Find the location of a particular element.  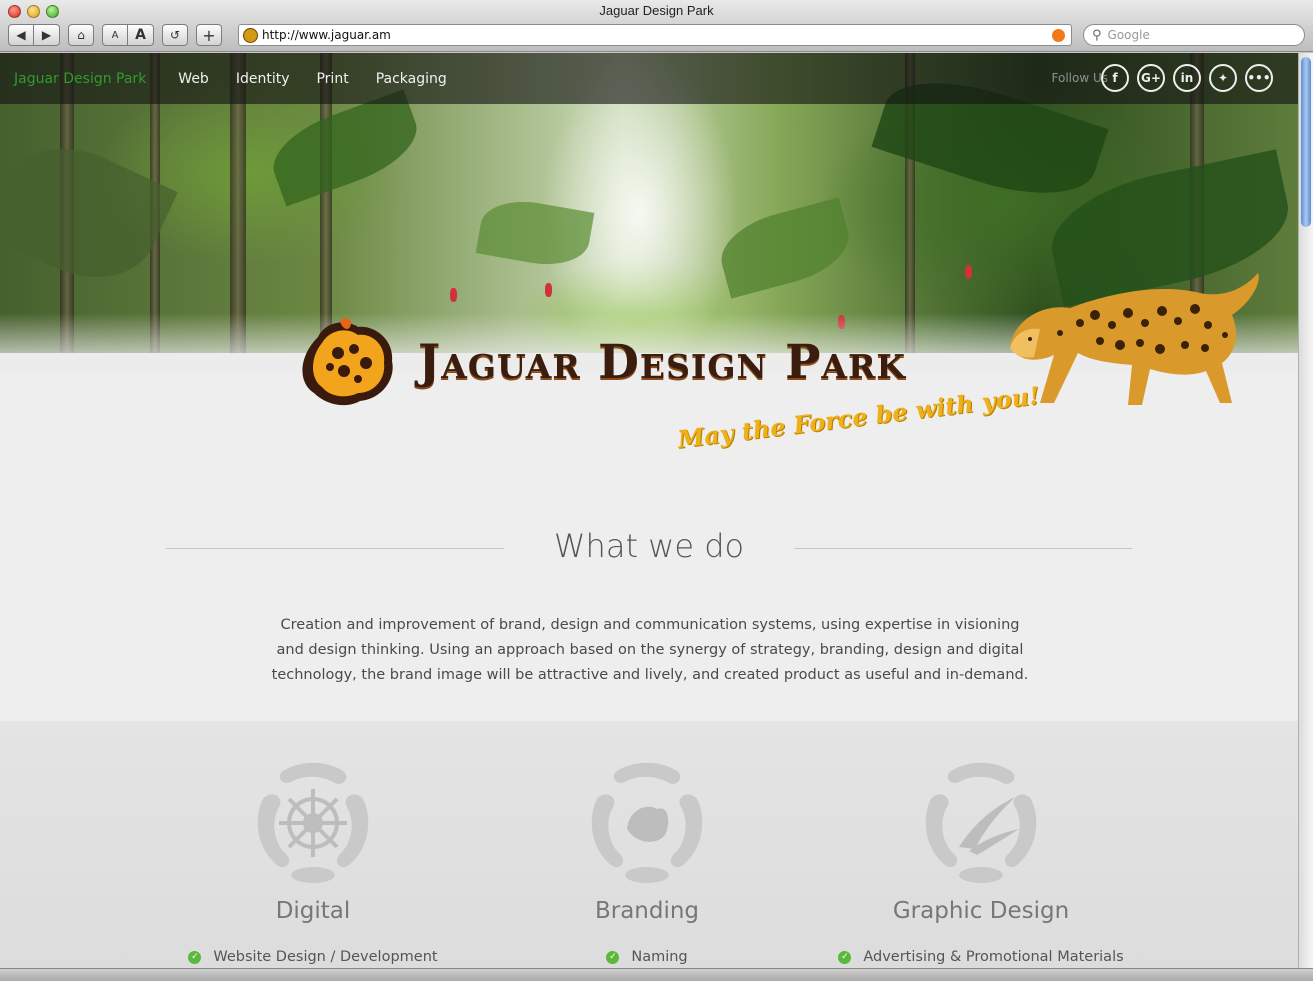

service-title: Graphic Design is located at coordinates (981, 911).